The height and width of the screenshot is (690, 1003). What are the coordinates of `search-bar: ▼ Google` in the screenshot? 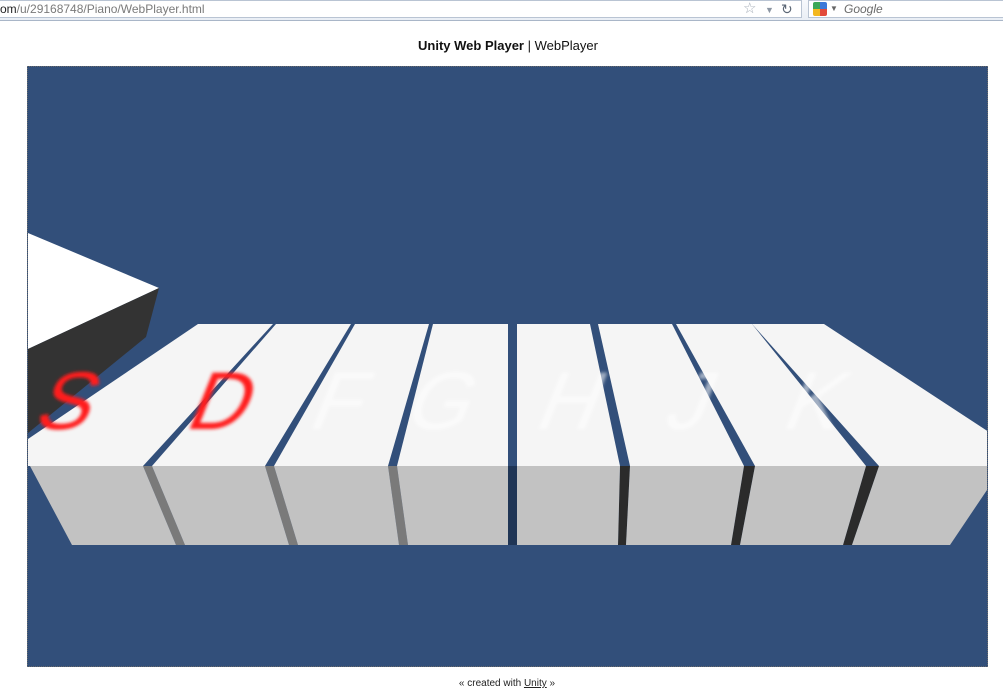 It's located at (905, 9).